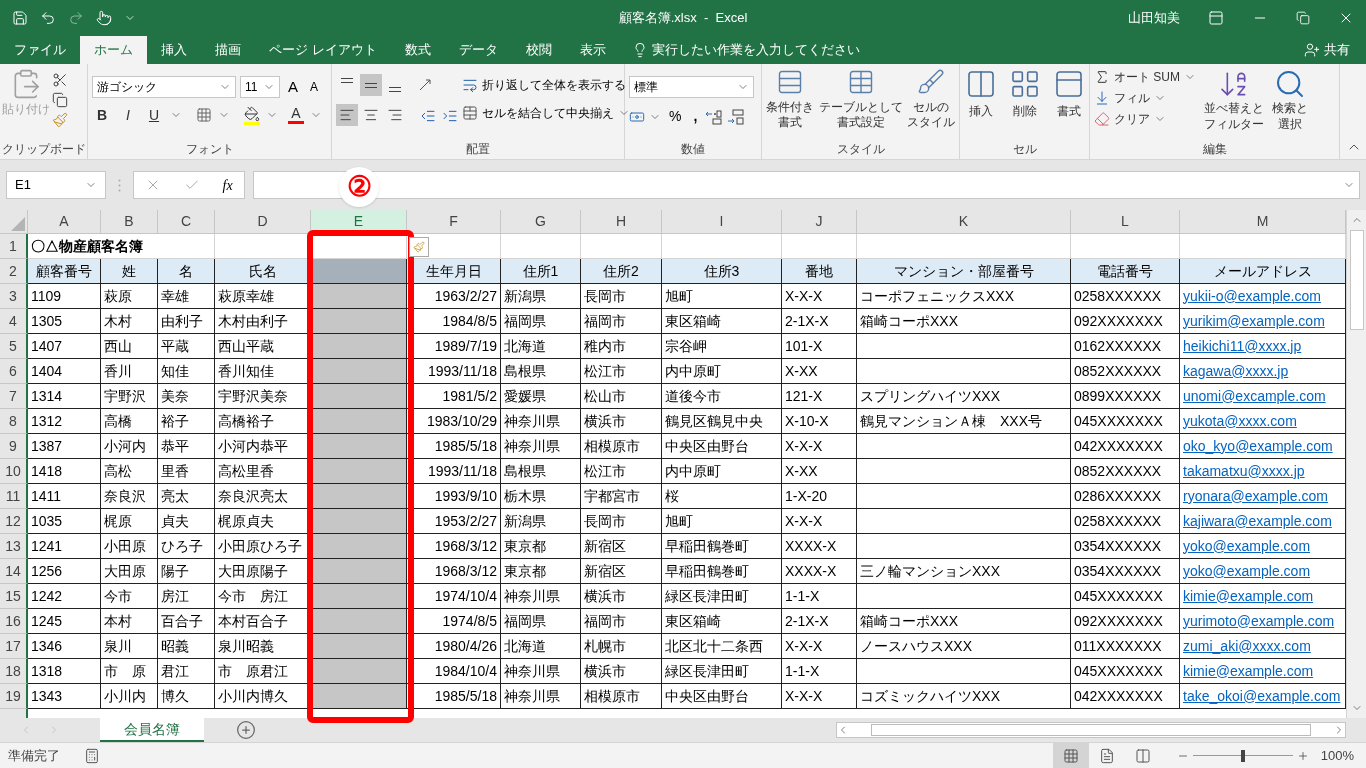  Describe the element at coordinates (14, 346) in the screenshot. I see `row-header: 5` at that location.